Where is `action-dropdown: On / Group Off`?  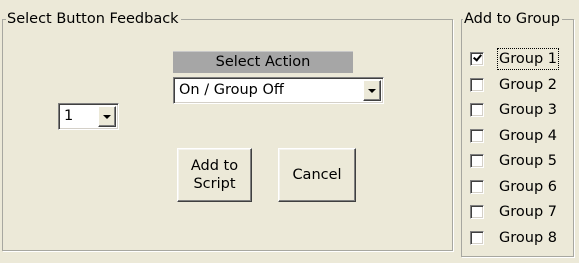
action-dropdown: On / Group Off is located at coordinates (278, 90).